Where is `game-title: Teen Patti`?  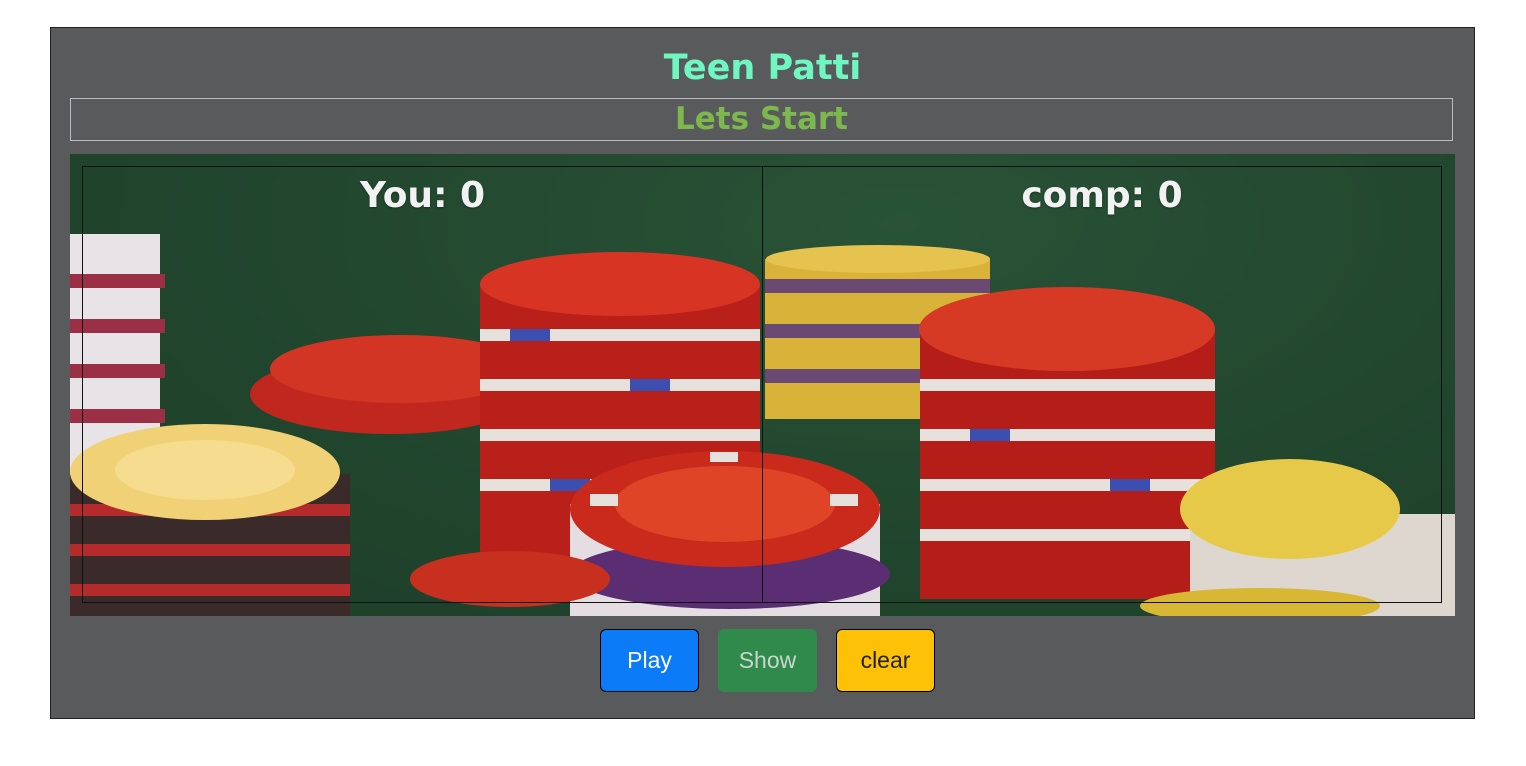
game-title: Teen Patti is located at coordinates (762, 68).